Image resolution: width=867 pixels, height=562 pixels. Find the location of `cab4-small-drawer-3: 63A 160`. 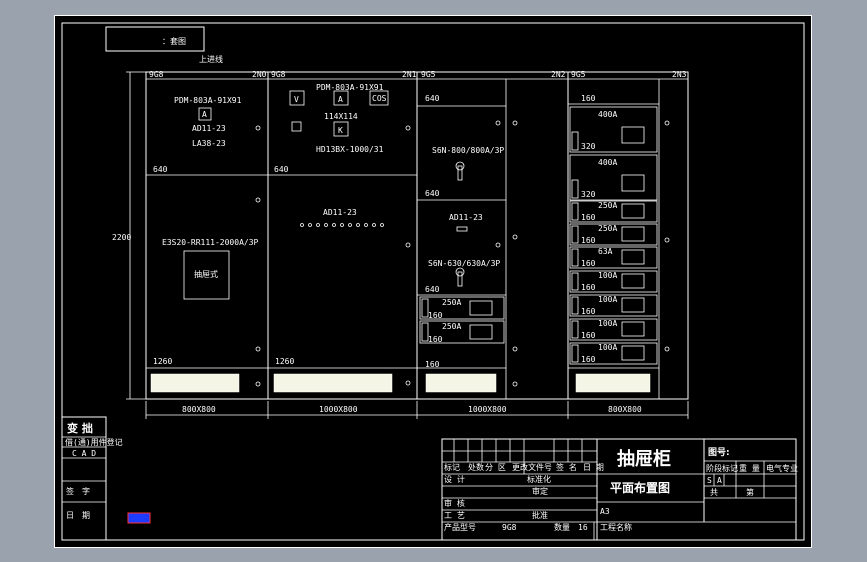

cab4-small-drawer-3: 63A 160 is located at coordinates (613, 257).